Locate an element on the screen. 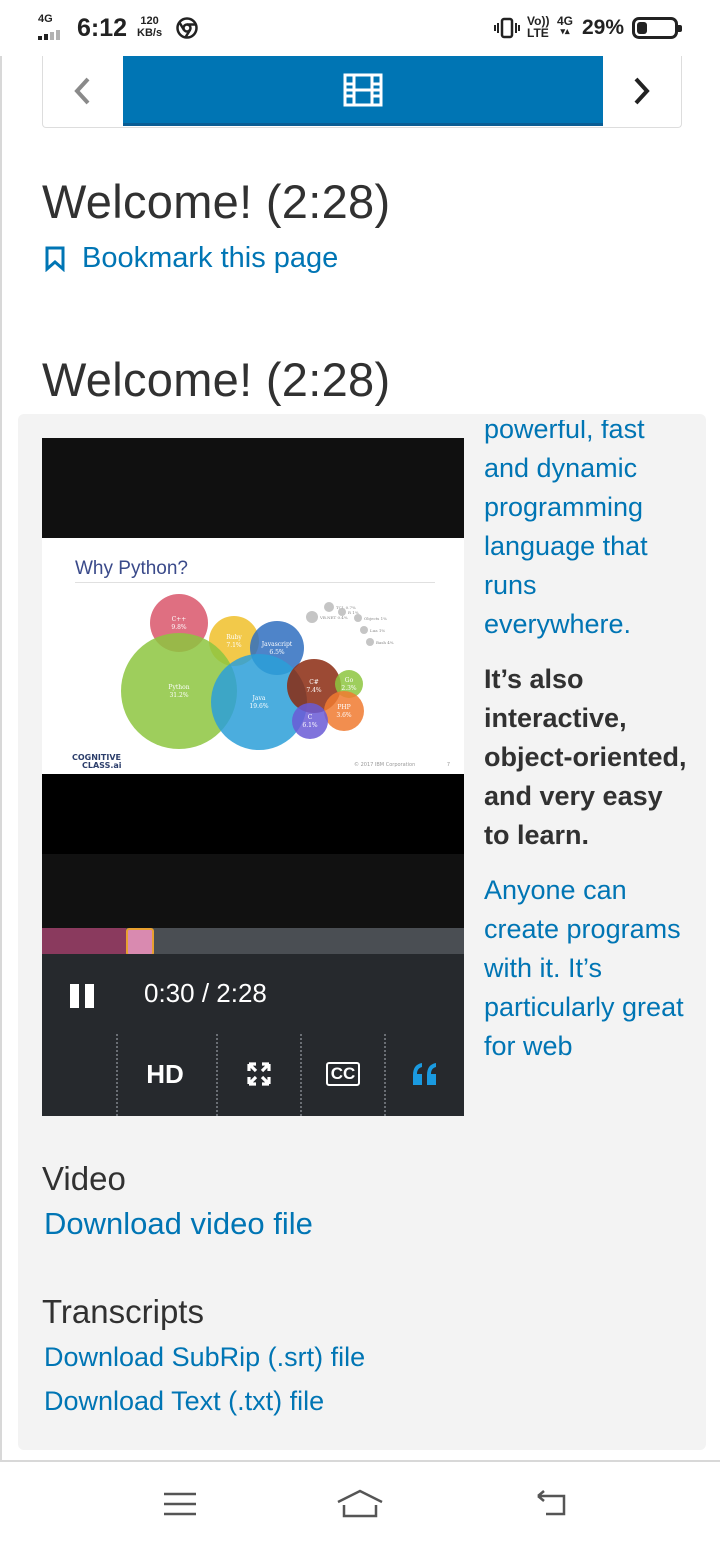 Image resolution: width=720 pixels, height=1544 pixels. data-indicator: 4G ▾▴ is located at coordinates (565, 25).